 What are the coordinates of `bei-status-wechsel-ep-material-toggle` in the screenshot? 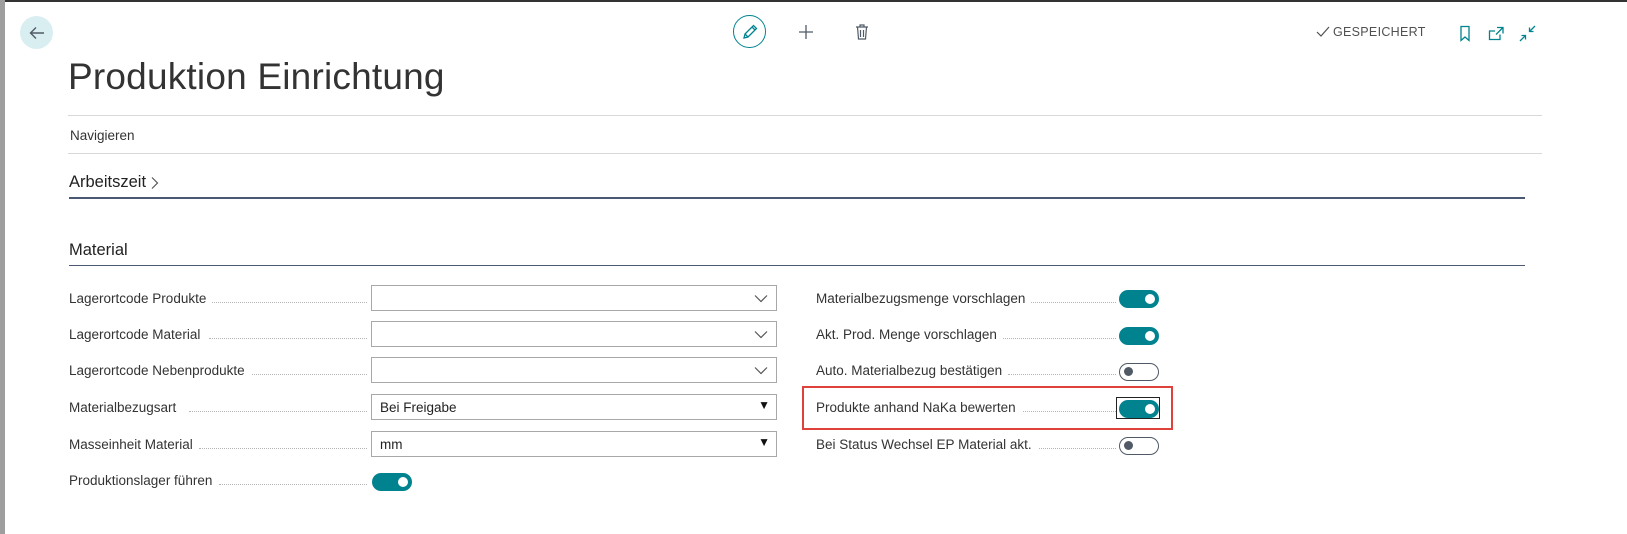 It's located at (1139, 446).